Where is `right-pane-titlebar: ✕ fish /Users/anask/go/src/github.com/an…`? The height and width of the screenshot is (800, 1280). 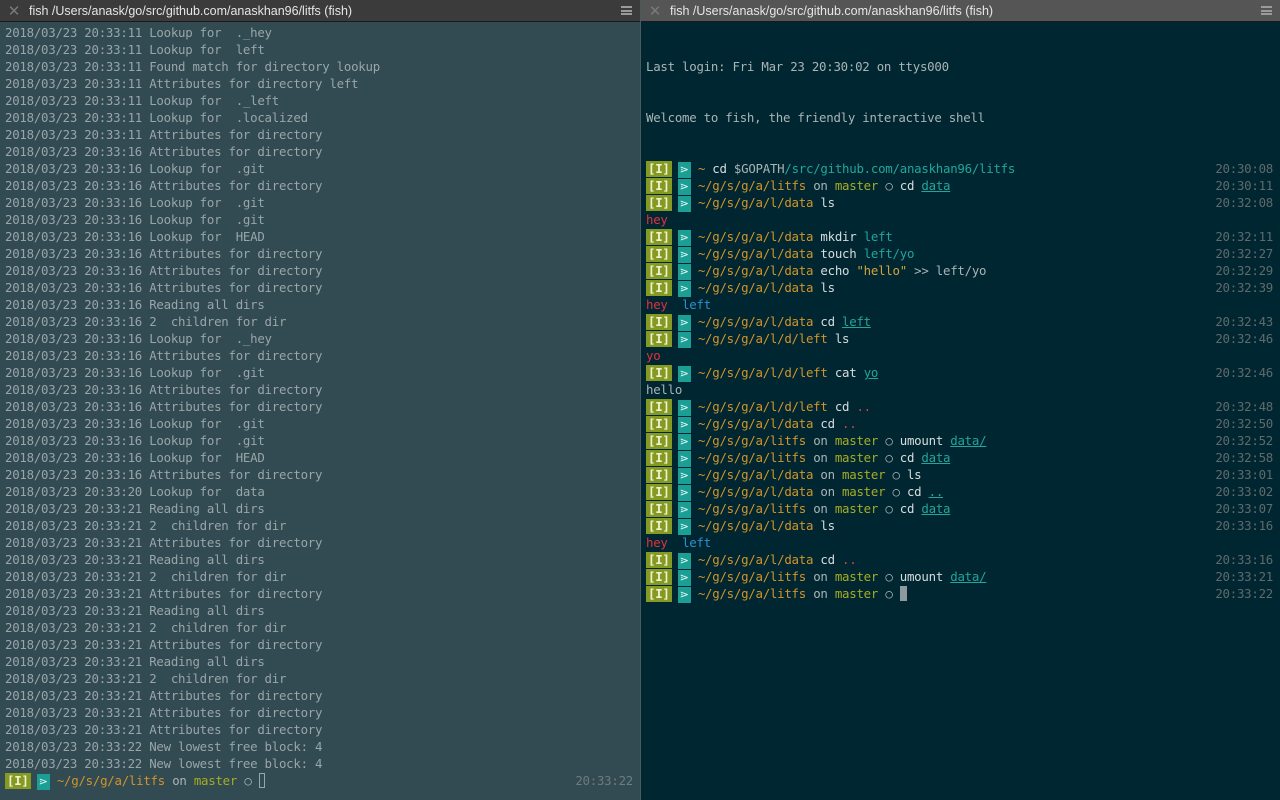
right-pane-titlebar: ✕ fish /Users/anask/go/src/github.com/an… is located at coordinates (960, 11).